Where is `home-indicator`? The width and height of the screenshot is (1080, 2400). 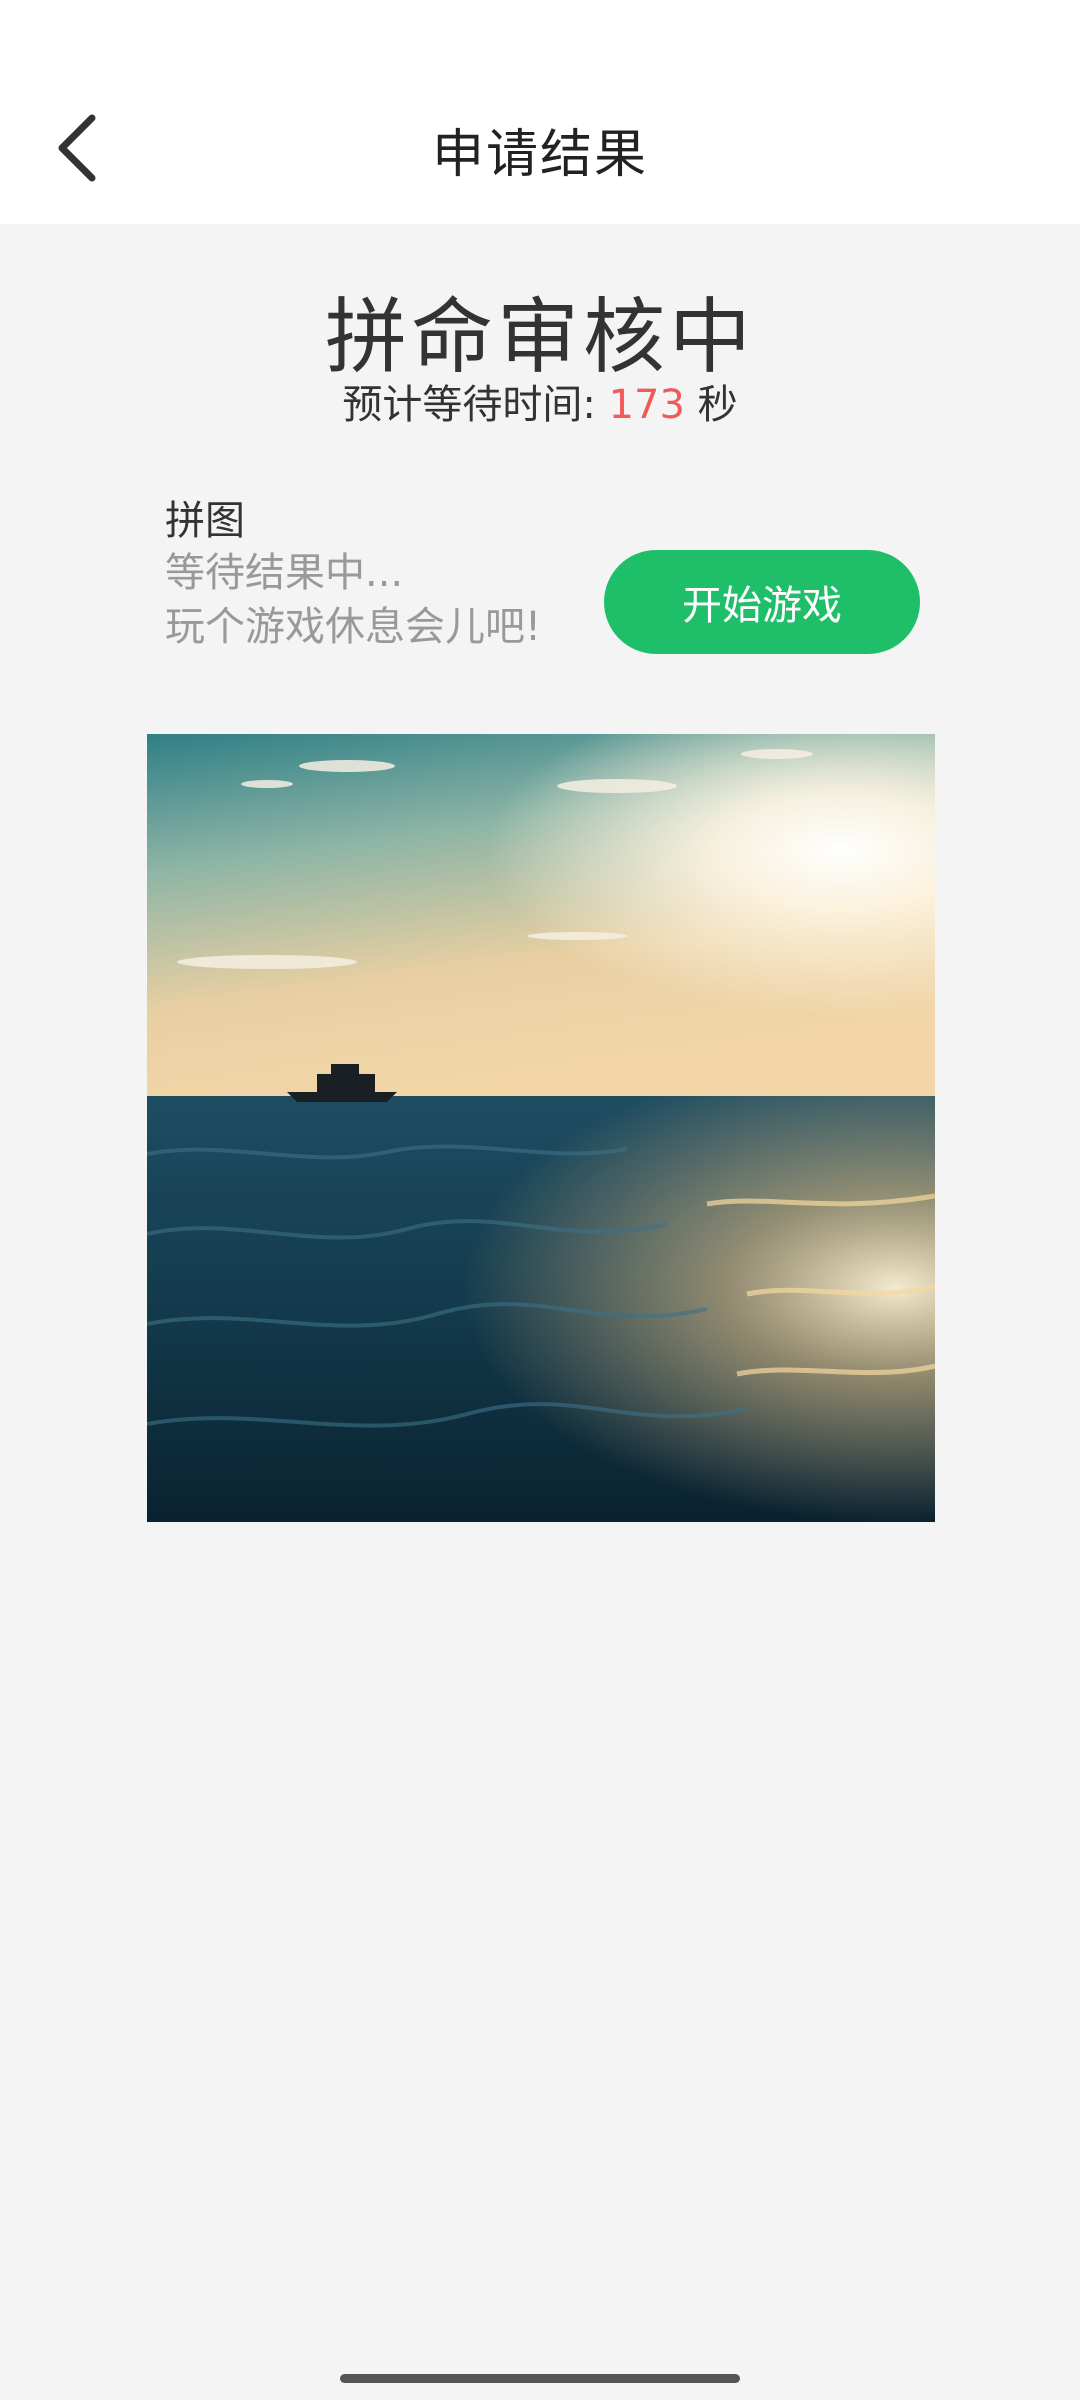
home-indicator is located at coordinates (540, 2378).